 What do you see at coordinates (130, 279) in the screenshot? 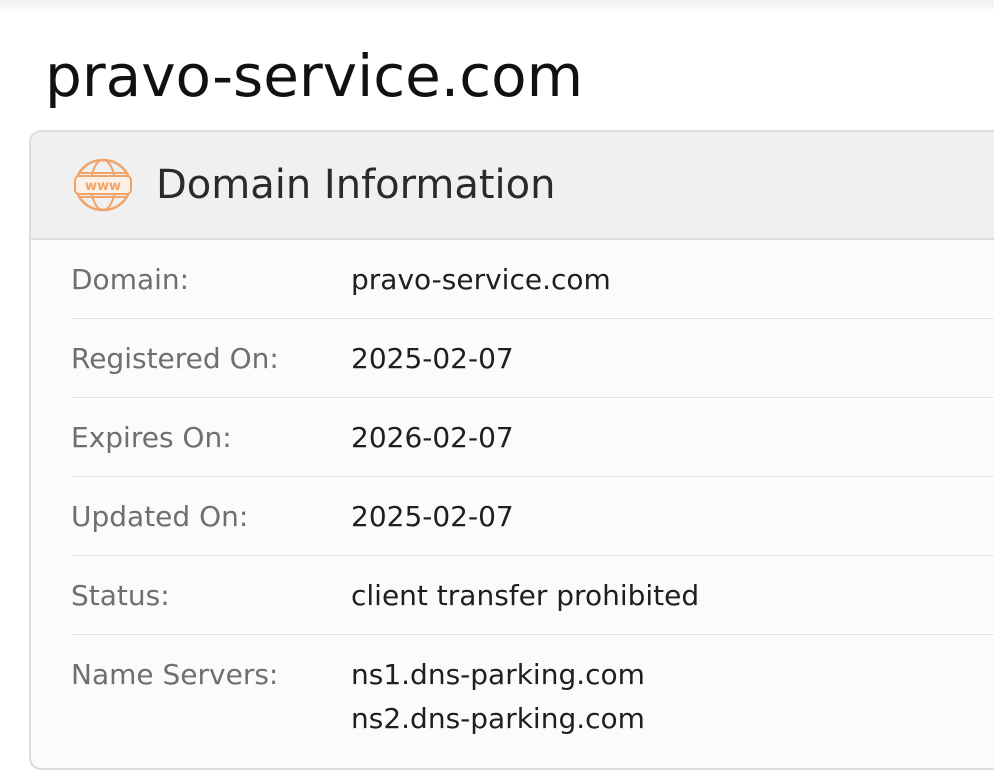
I see `row-label: Domain:` at bounding box center [130, 279].